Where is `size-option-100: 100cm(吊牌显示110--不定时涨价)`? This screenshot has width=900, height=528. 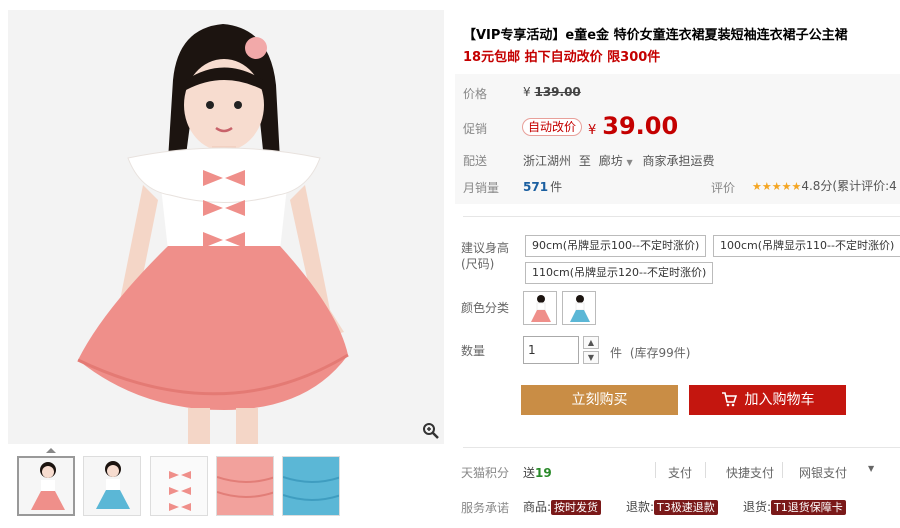
size-option-100: 100cm(吊牌显示110--不定时涨价) is located at coordinates (806, 246).